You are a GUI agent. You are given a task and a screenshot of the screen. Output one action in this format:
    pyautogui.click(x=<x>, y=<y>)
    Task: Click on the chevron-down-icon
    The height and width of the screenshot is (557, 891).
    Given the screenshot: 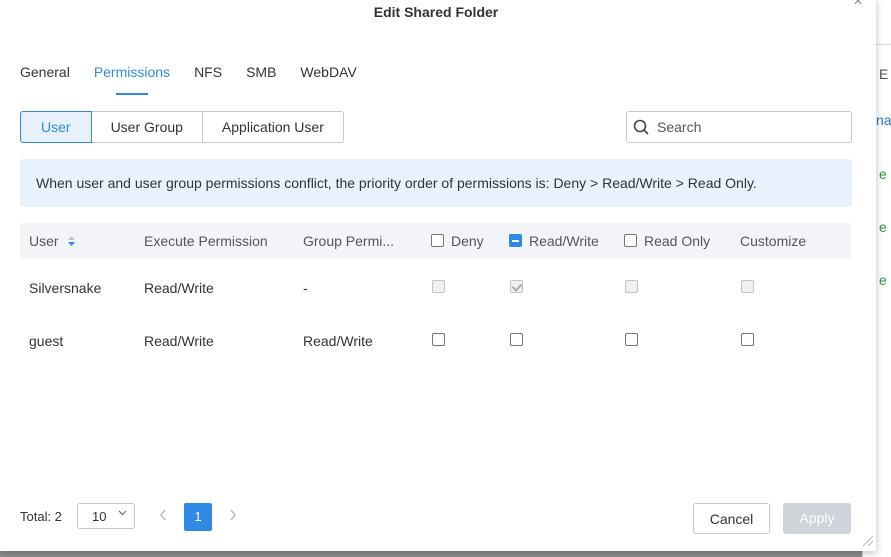 What is the action you would take?
    pyautogui.click(x=122, y=514)
    